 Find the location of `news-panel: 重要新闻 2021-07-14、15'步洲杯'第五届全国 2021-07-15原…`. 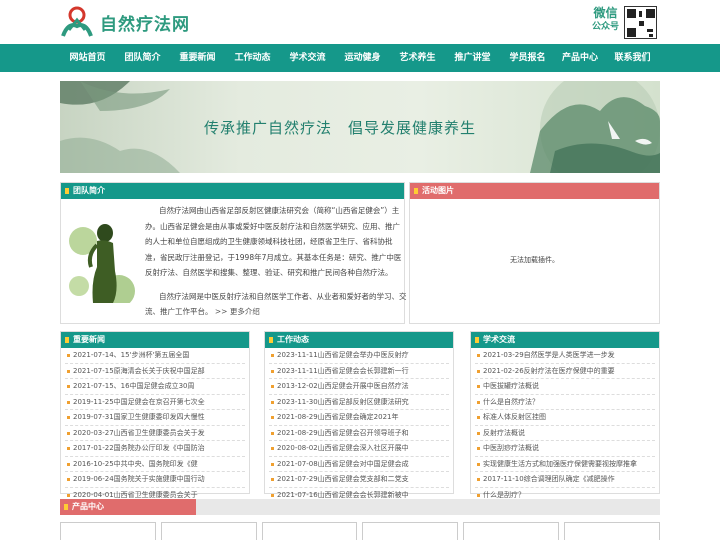

news-panel: 重要新闻 2021-07-14、15'步洲杯'第五届全国 2021-07-15原… is located at coordinates (155, 417).